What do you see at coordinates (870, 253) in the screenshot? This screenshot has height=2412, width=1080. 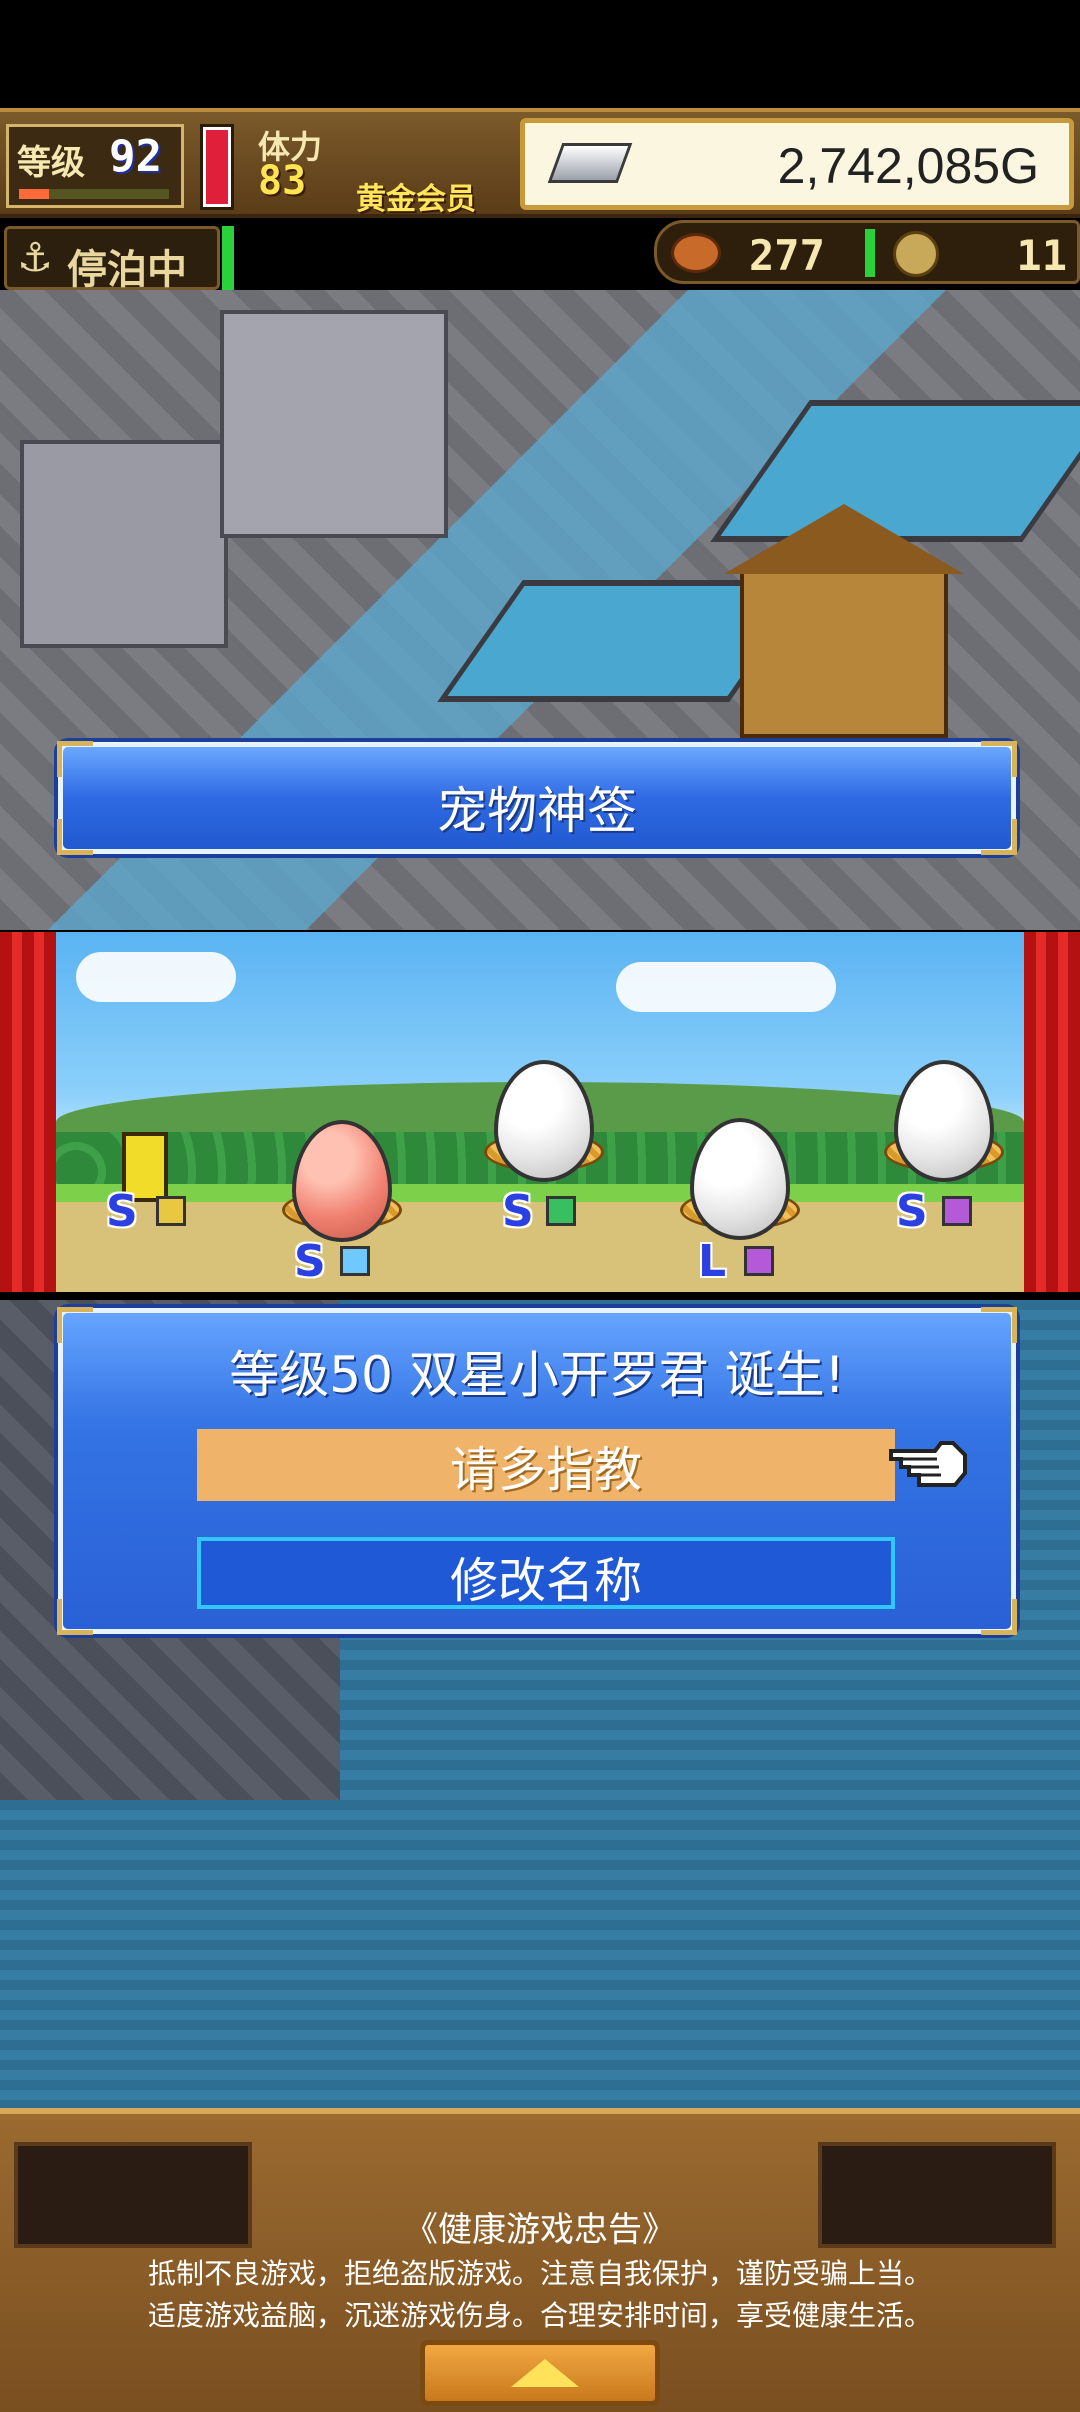 I see `resource-divider` at bounding box center [870, 253].